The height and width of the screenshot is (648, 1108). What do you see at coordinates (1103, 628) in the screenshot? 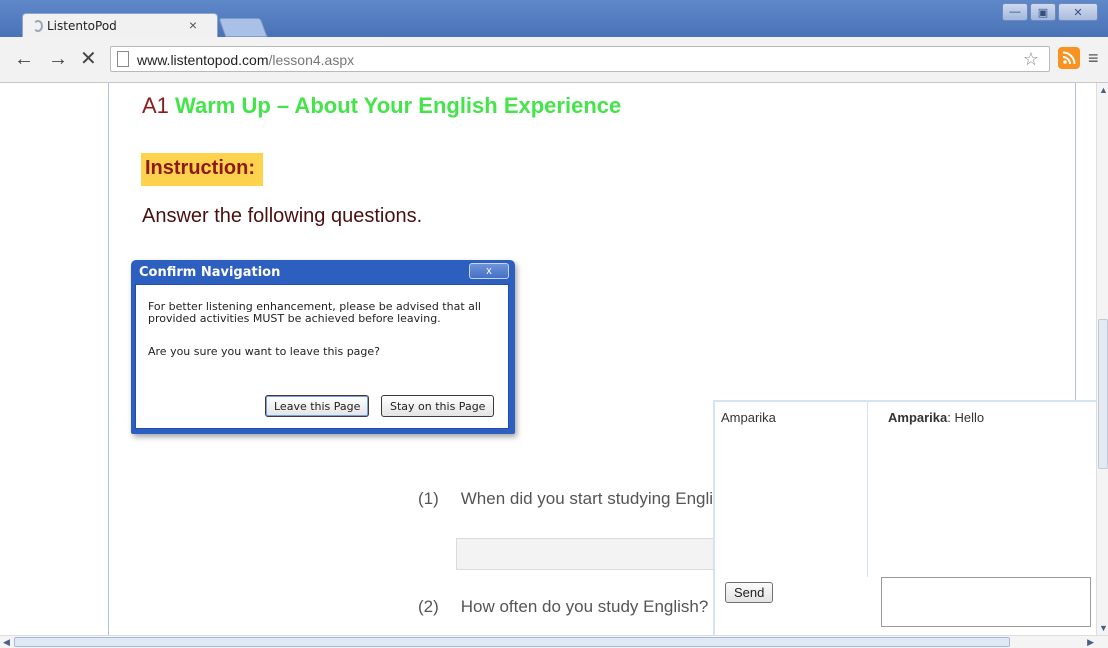
I see `scroll-down-icon: ▼` at bounding box center [1103, 628].